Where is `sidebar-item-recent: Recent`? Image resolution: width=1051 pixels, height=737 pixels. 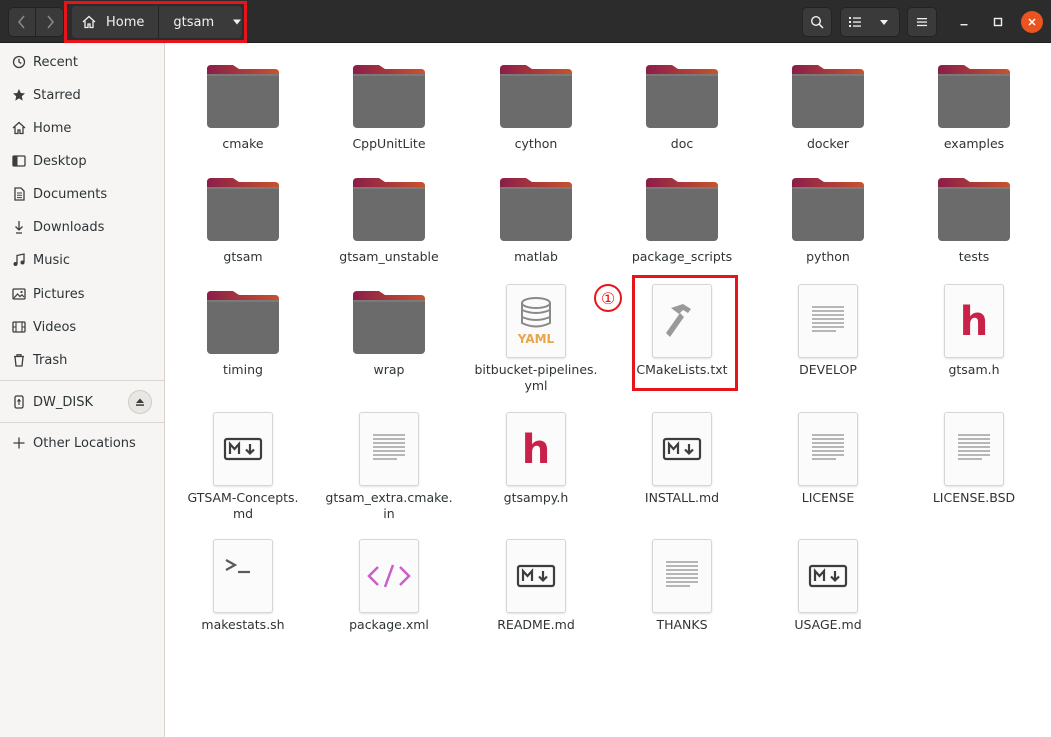 sidebar-item-recent: Recent is located at coordinates (82, 62).